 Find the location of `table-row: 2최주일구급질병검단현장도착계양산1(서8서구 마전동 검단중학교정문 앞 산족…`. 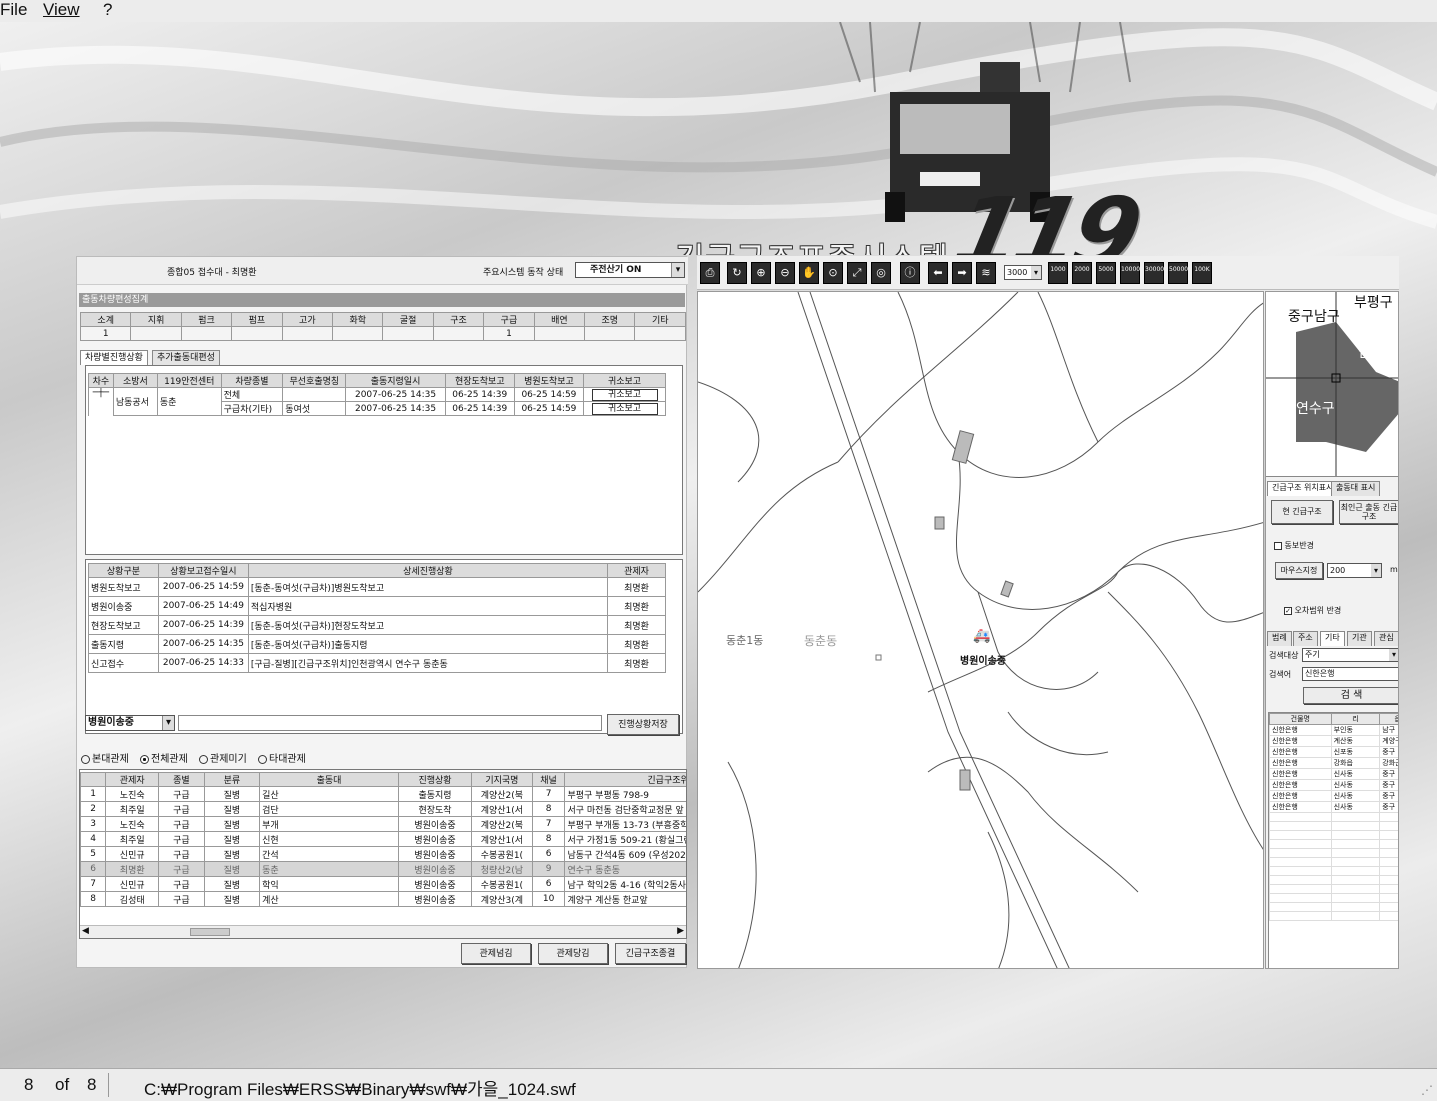

table-row: 2최주일구급질병검단현장도착계양산1(서8서구 마전동 검단중학교정문 앞 산족… is located at coordinates (383, 809).